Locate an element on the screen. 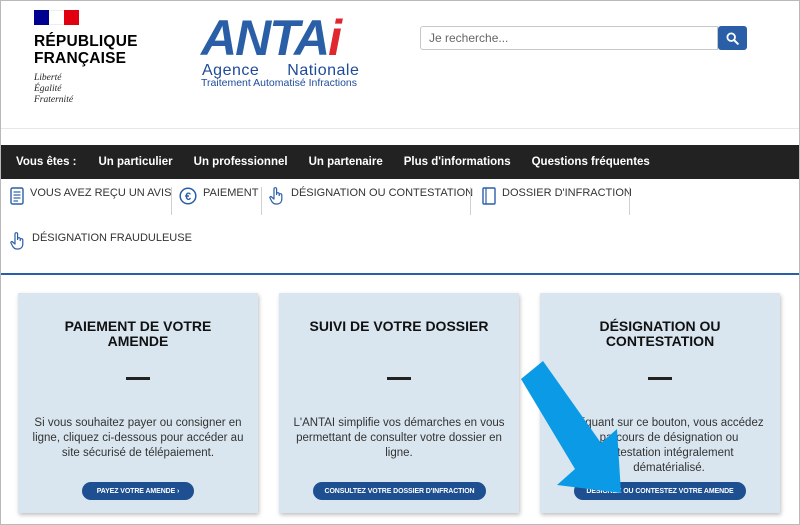 The width and height of the screenshot is (800, 525). subnav-frauduleuse-label: DÉSIGNATION FRAUDULEUSE is located at coordinates (112, 238).